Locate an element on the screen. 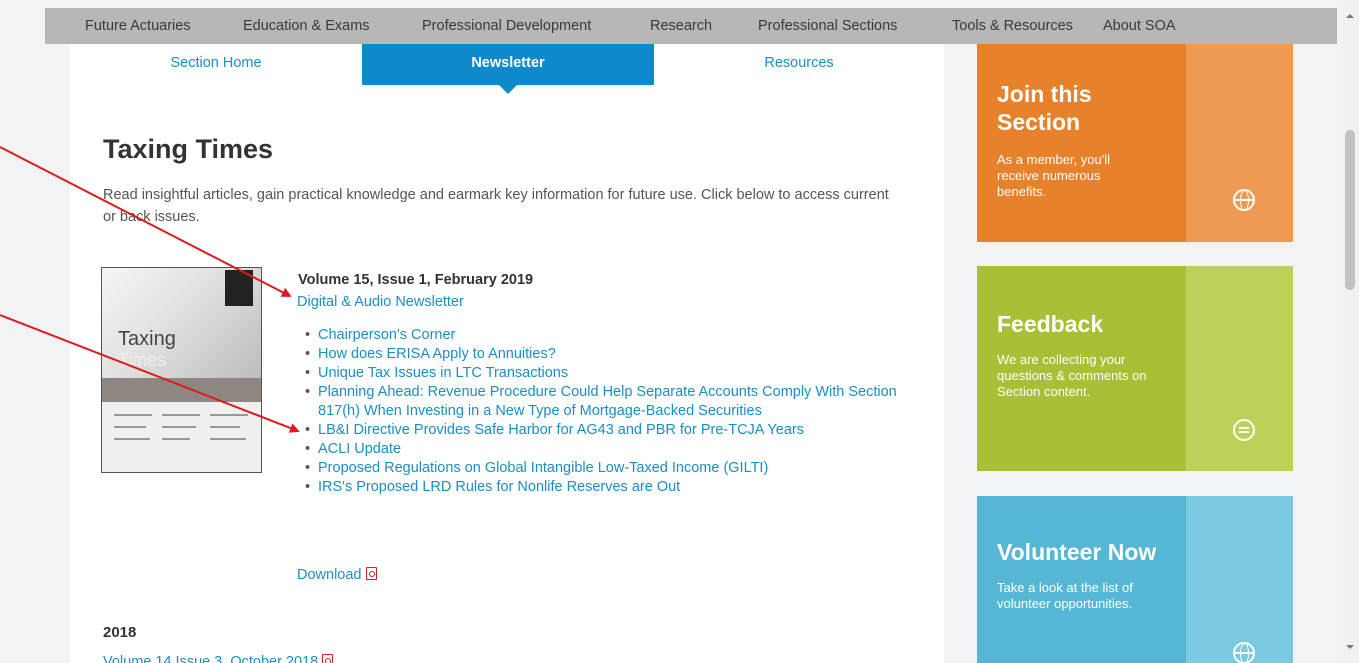 The height and width of the screenshot is (663, 1359). join-card-title: Join this Section is located at coordinates (1044, 108).